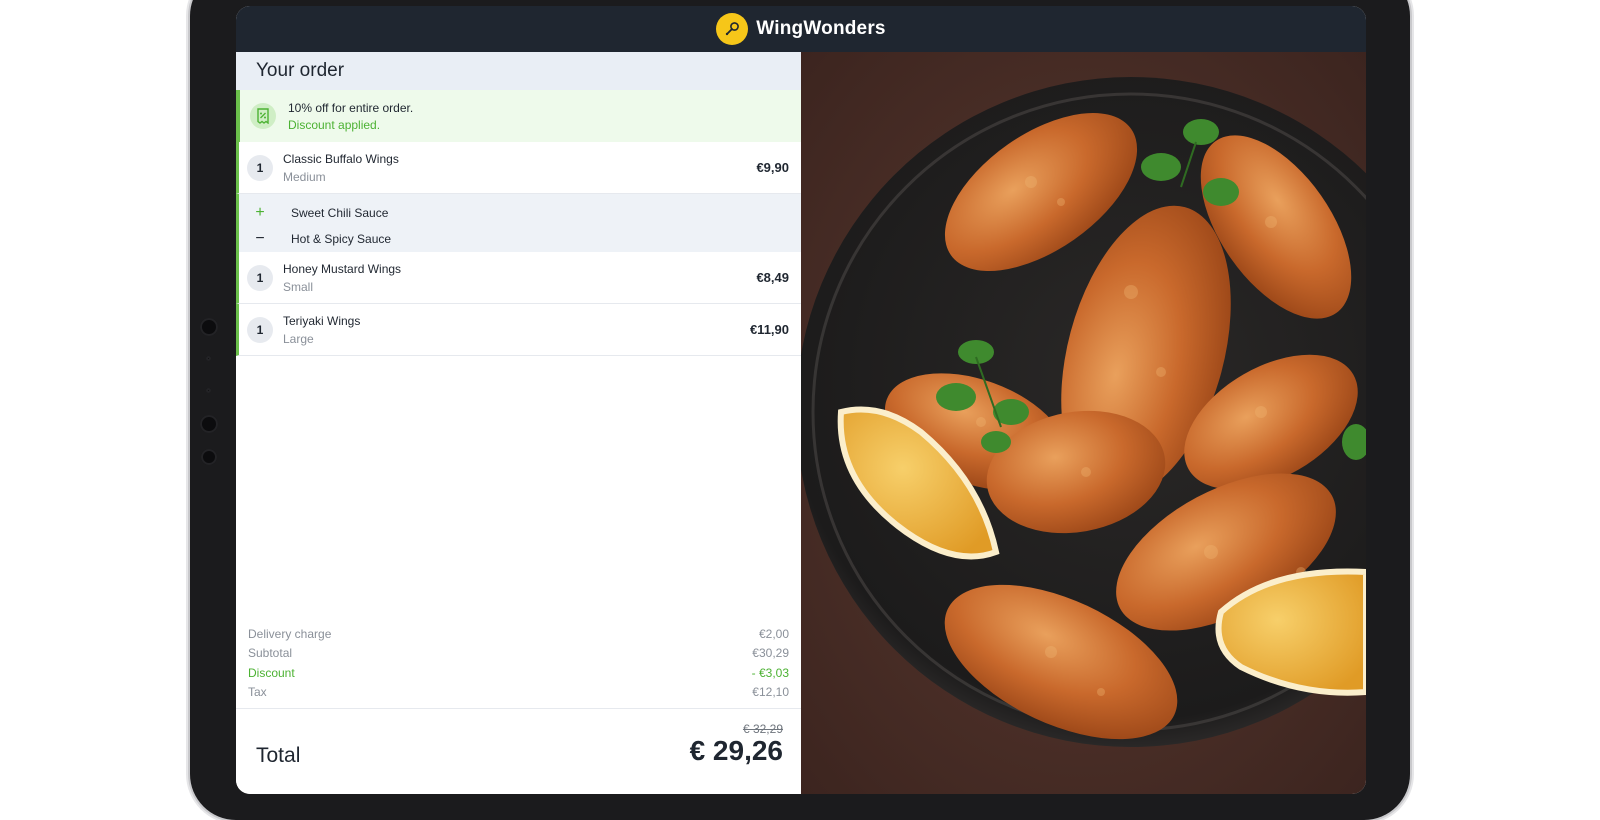 This screenshot has height=820, width=1600. Describe the element at coordinates (526, 239) in the screenshot. I see `modifier-row: − Hot & Spicy Sauce` at that location.